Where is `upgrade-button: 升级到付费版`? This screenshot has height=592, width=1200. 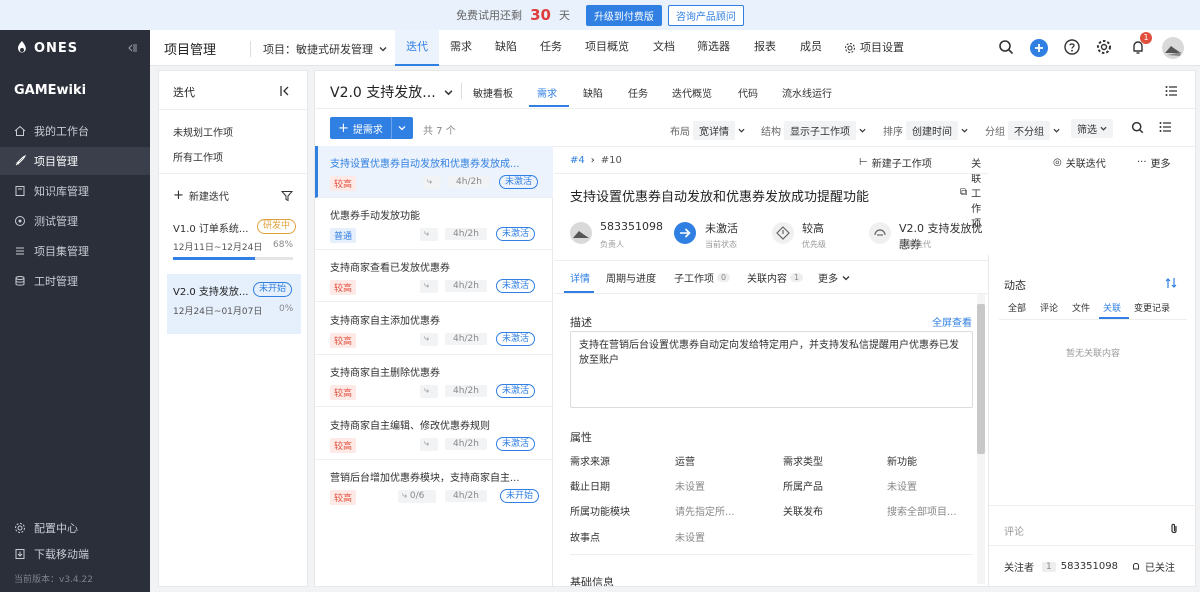 upgrade-button: 升级到付费版 is located at coordinates (623, 15).